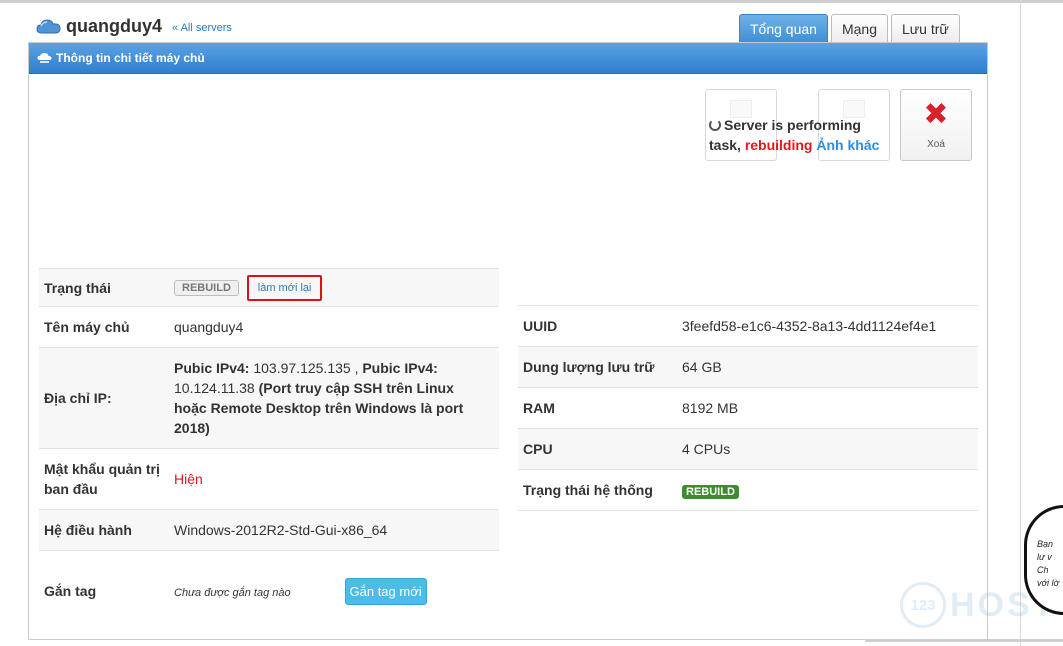  What do you see at coordinates (859, 28) in the screenshot?
I see `tab-network: Mạng` at bounding box center [859, 28].